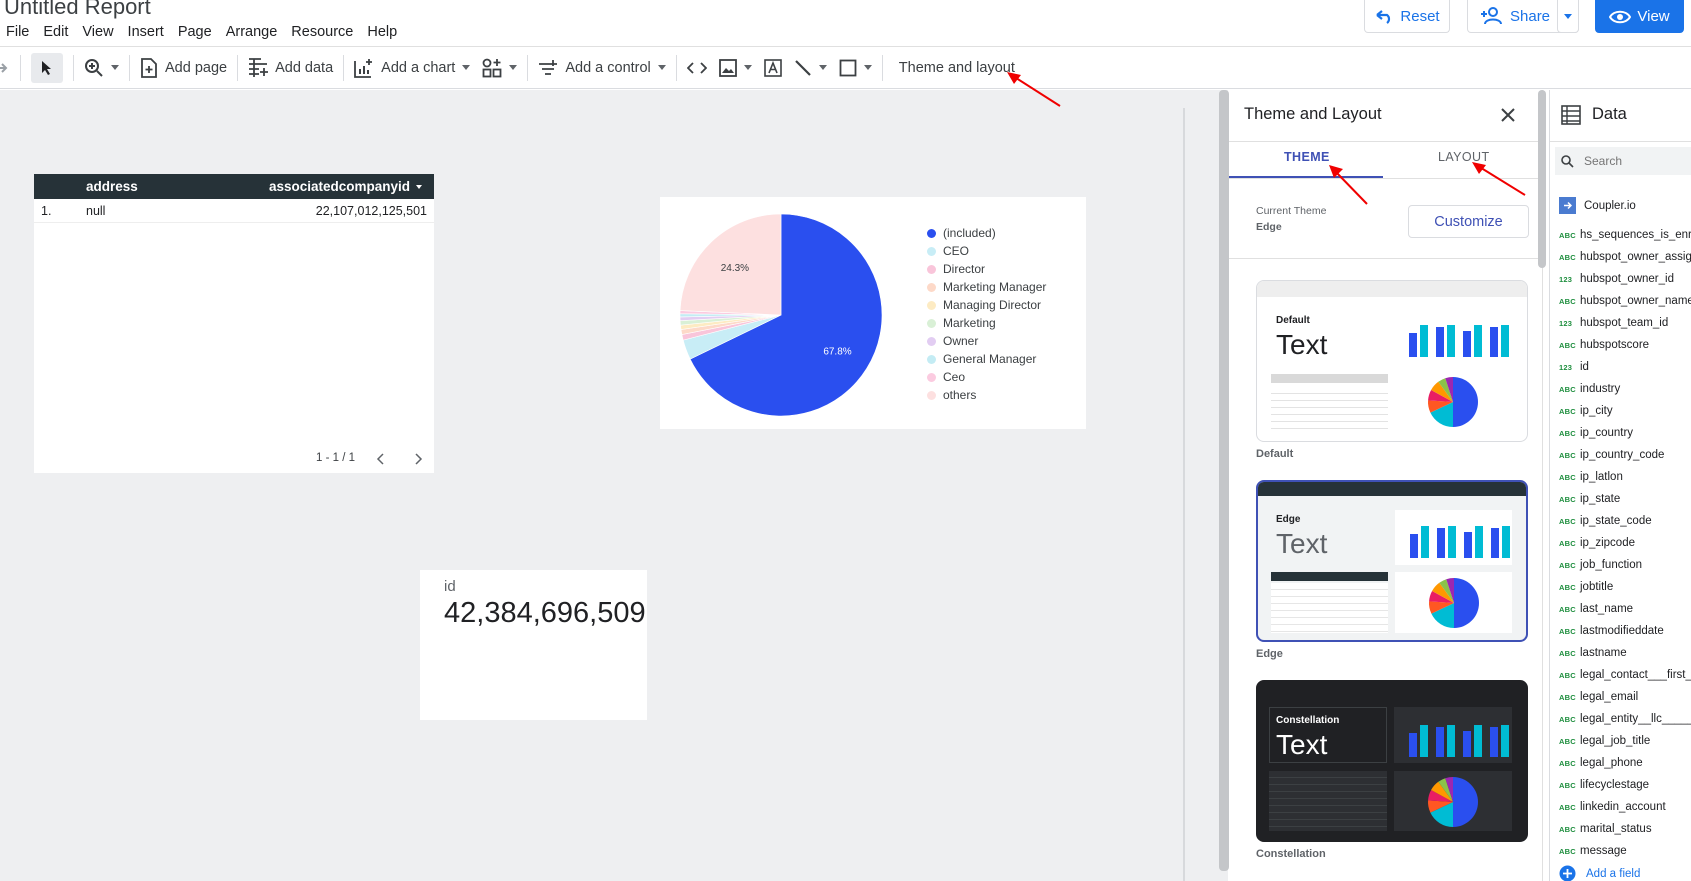 The height and width of the screenshot is (881, 1691). Describe the element at coordinates (1620, 279) in the screenshot. I see `field-item: 123 hubspot_owner_id` at that location.